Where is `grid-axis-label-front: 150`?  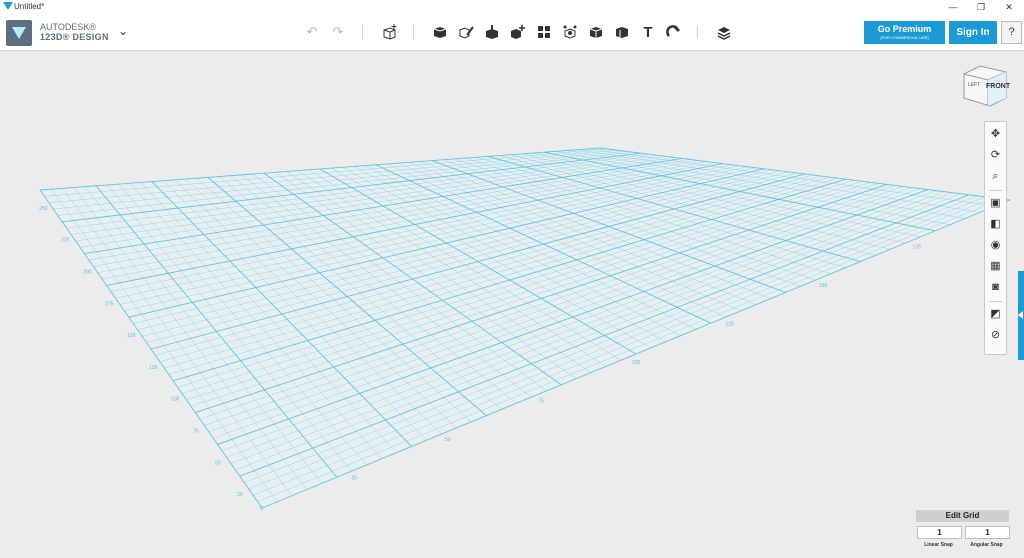
grid-axis-label-front: 150 is located at coordinates (823, 286).